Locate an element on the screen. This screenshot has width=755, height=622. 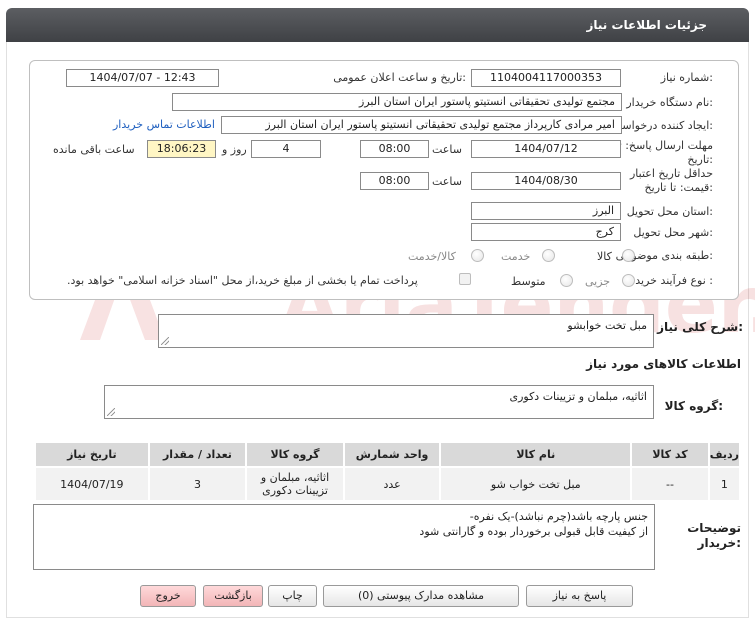
need-number-field: 1104004117000353 is located at coordinates (546, 78).